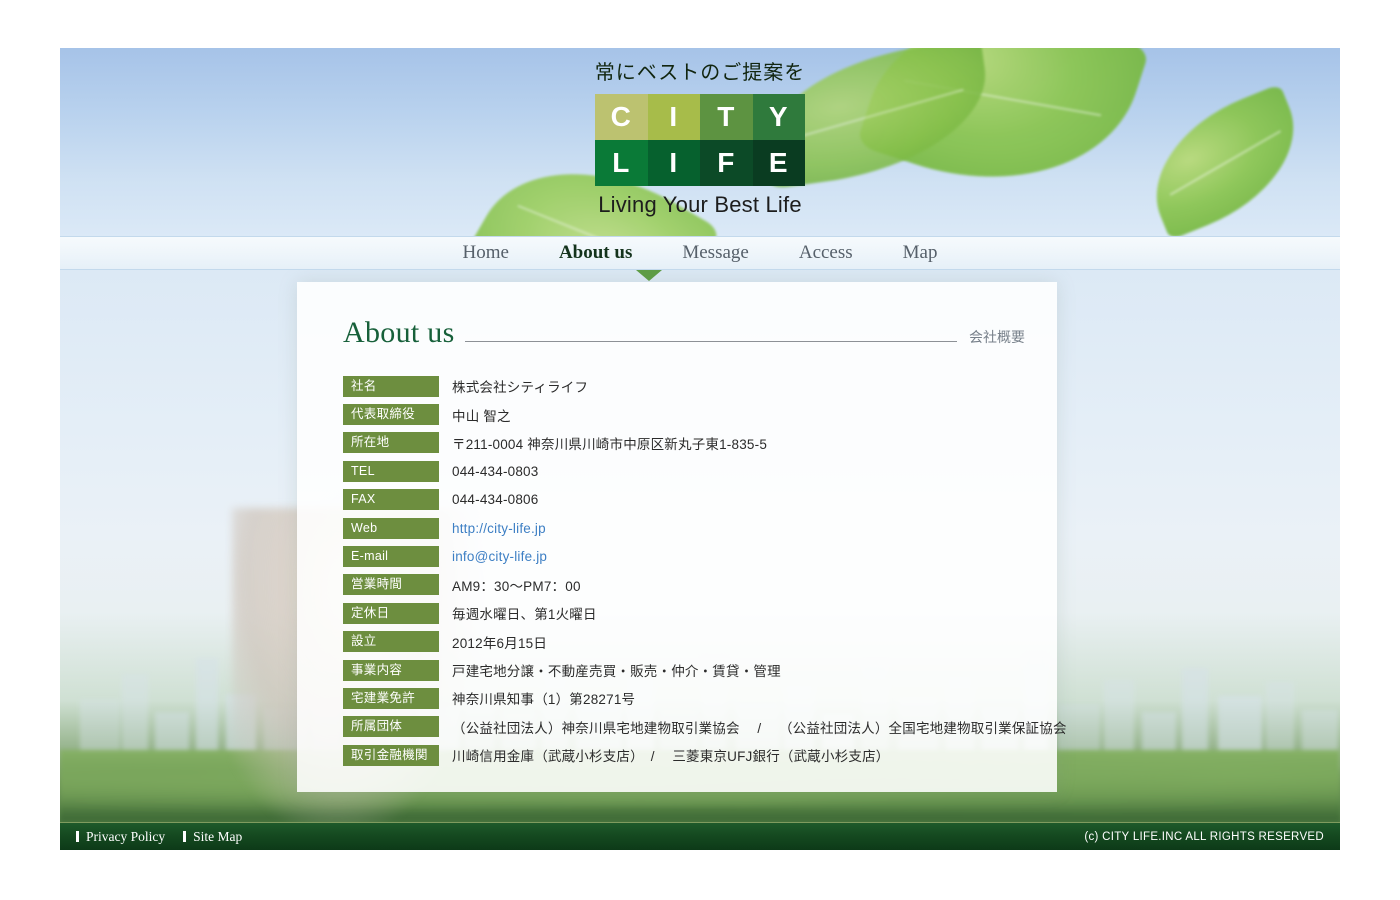 The width and height of the screenshot is (1400, 900). Describe the element at coordinates (499, 528) in the screenshot. I see `info-value-link: http://city-life.jp` at that location.